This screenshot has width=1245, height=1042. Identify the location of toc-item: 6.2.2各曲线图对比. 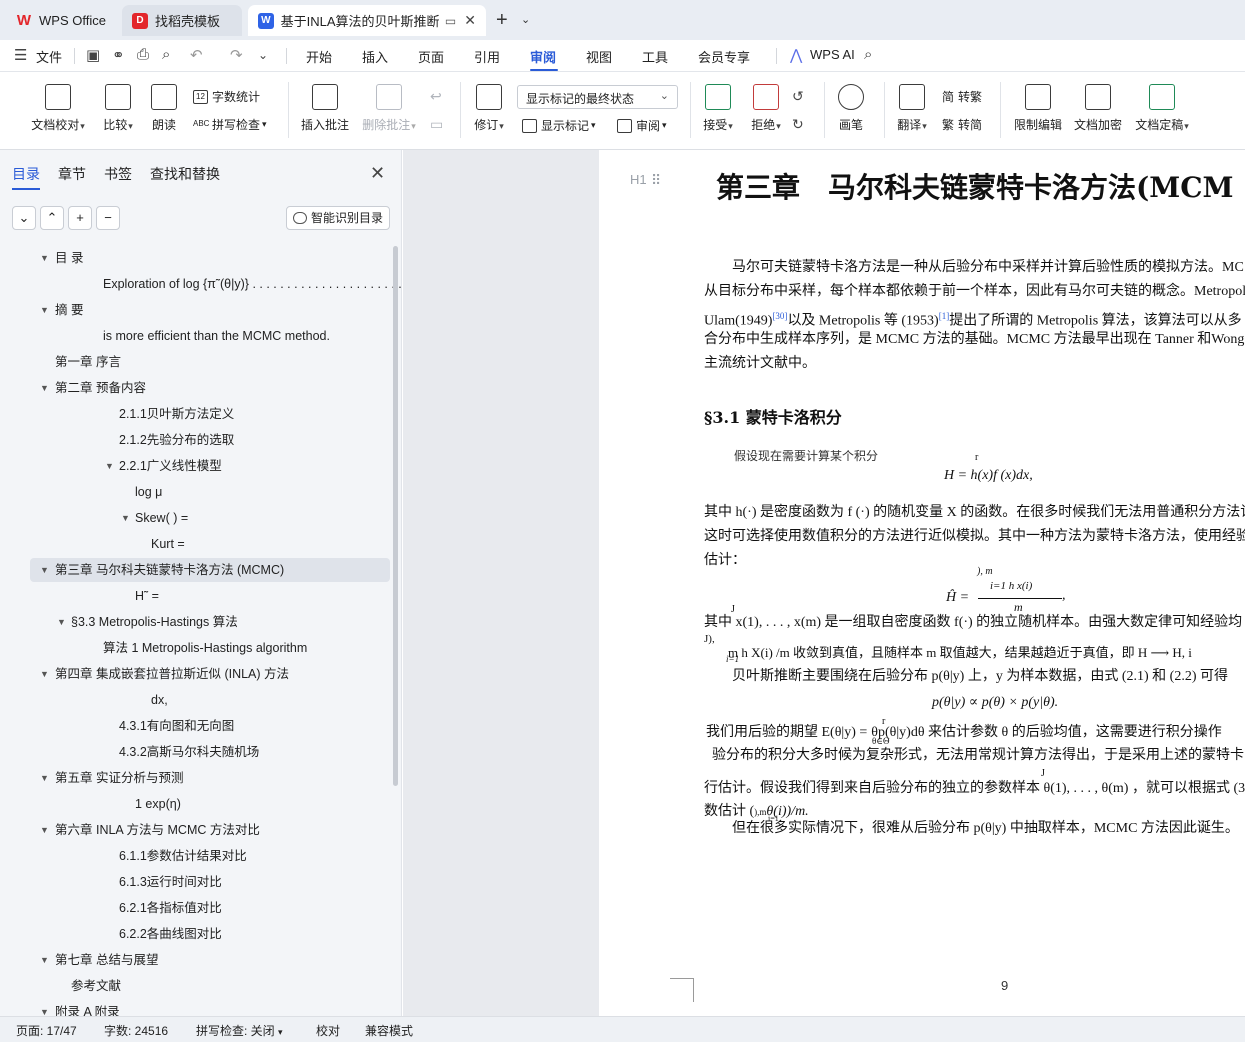
(201, 934).